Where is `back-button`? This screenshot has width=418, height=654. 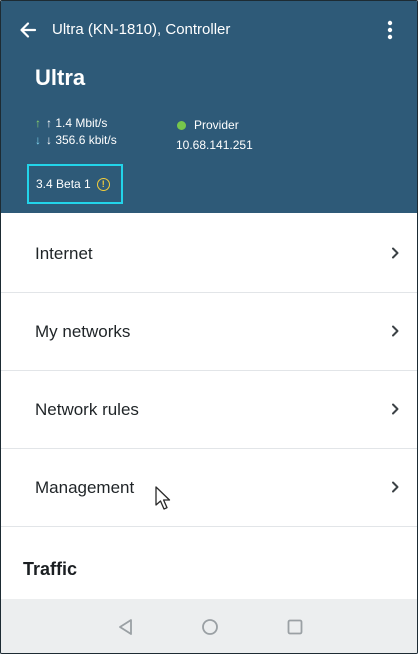 back-button is located at coordinates (28, 30).